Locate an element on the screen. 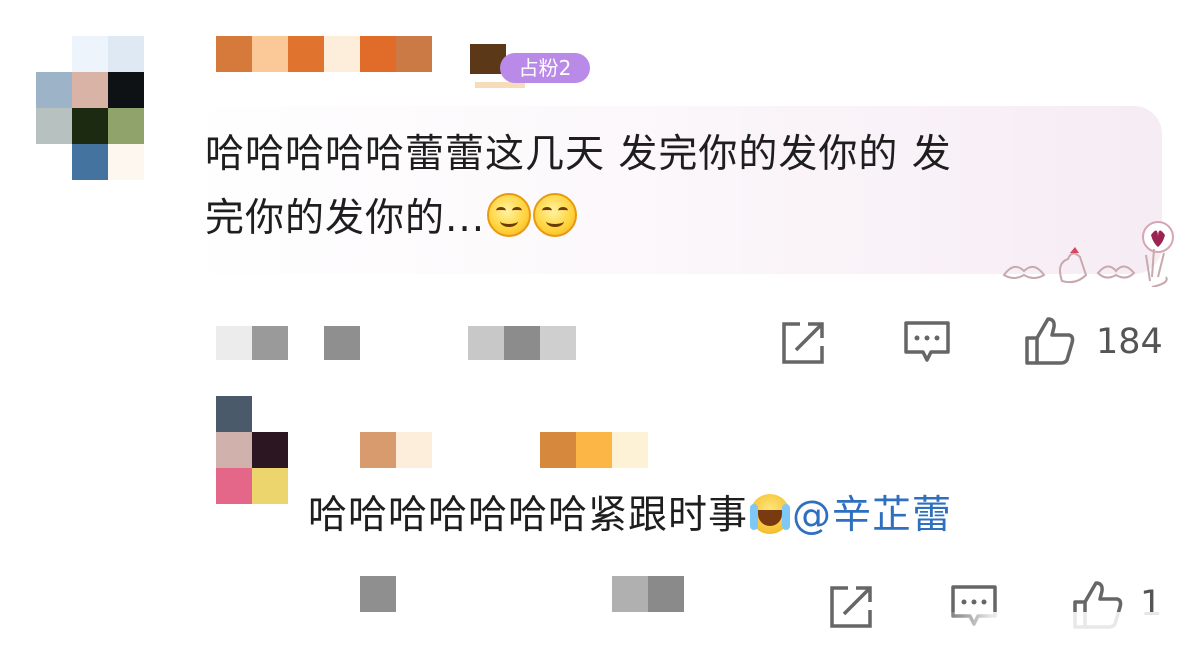  like-count: 184 is located at coordinates (1129, 342).